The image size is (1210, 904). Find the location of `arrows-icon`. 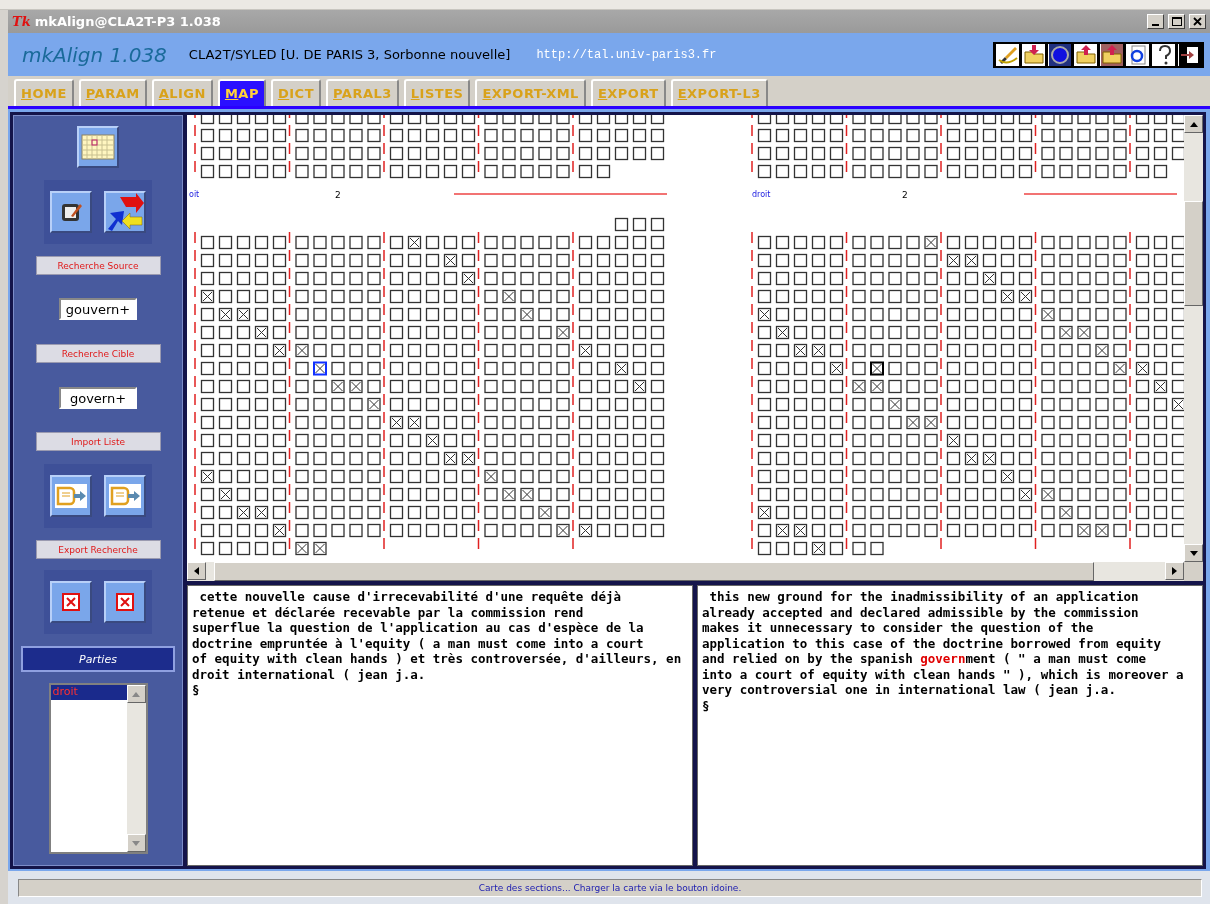

arrows-icon is located at coordinates (125, 212).